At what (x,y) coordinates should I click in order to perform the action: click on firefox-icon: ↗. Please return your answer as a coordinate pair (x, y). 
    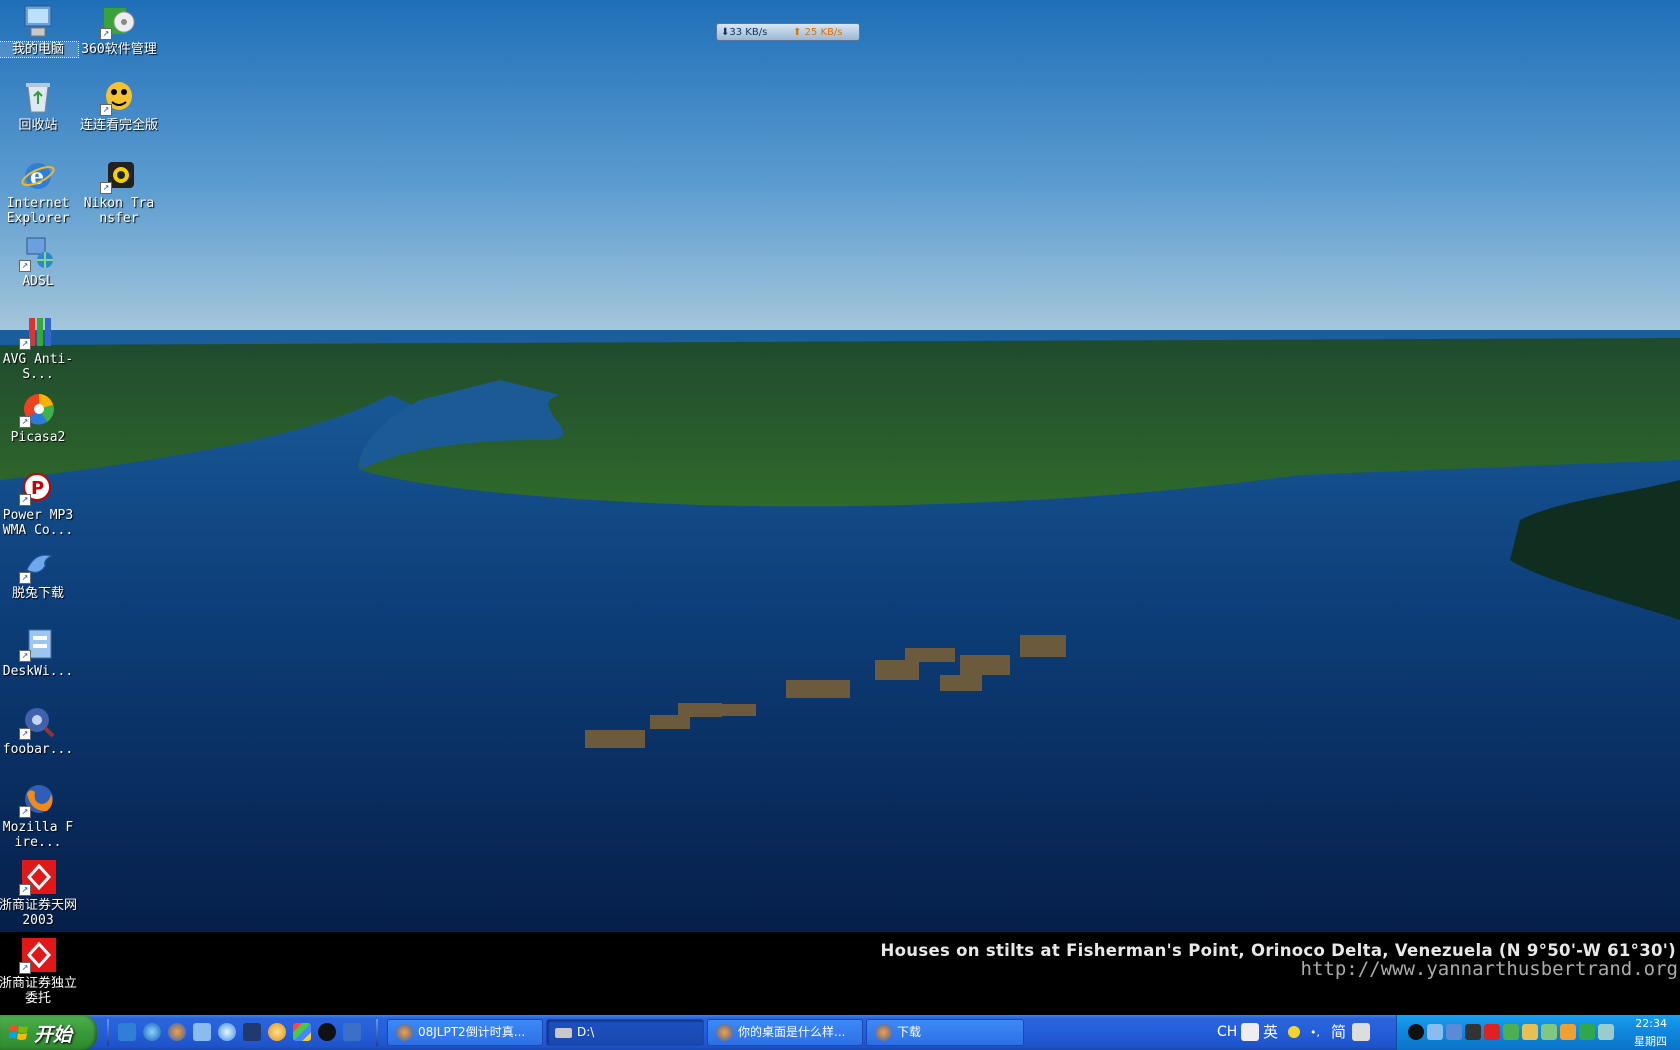
    Looking at the image, I should click on (38, 799).